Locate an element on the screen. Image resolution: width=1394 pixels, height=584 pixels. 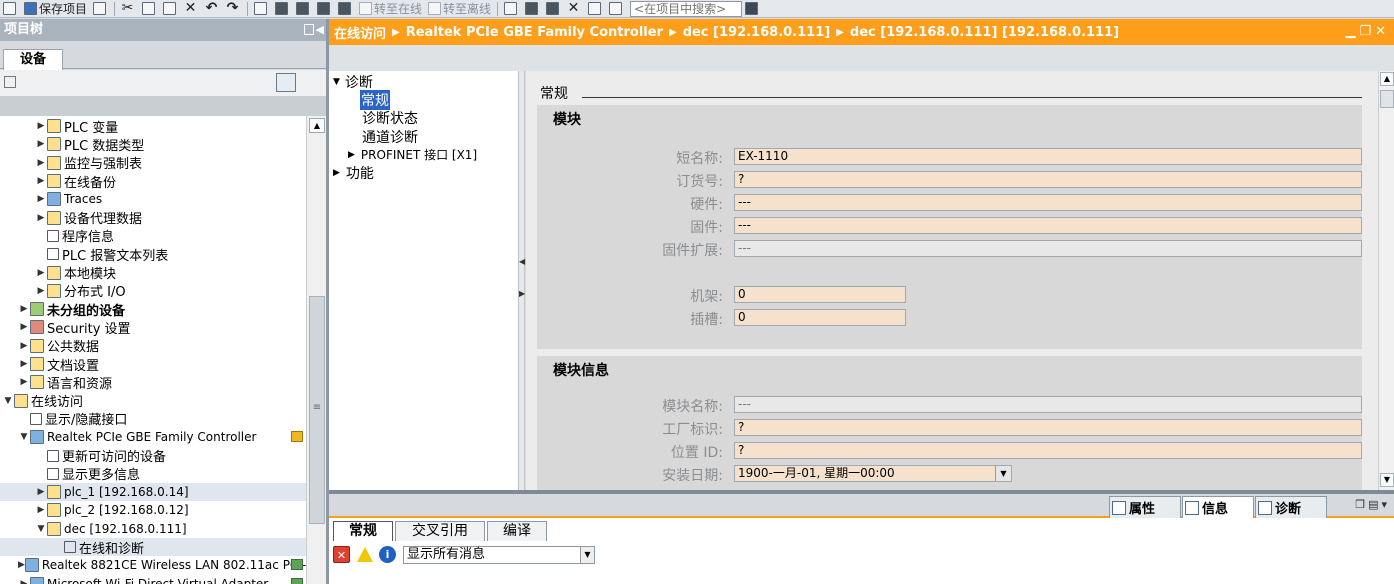
overview-icon is located at coordinates (286, 82).